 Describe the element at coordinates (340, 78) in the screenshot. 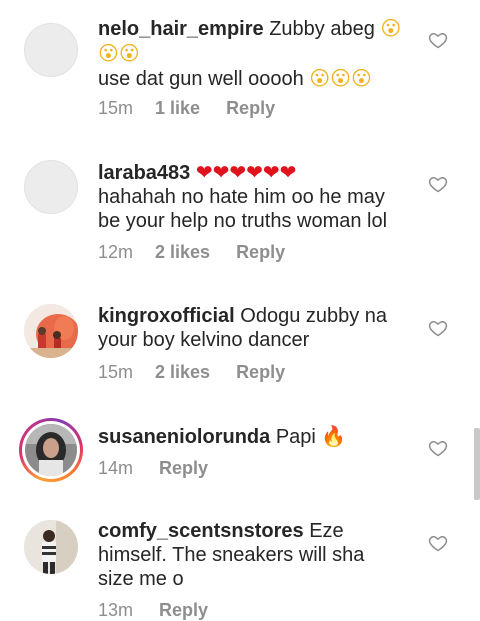

I see `wow-emoji-icon: 😮😮😮` at that location.